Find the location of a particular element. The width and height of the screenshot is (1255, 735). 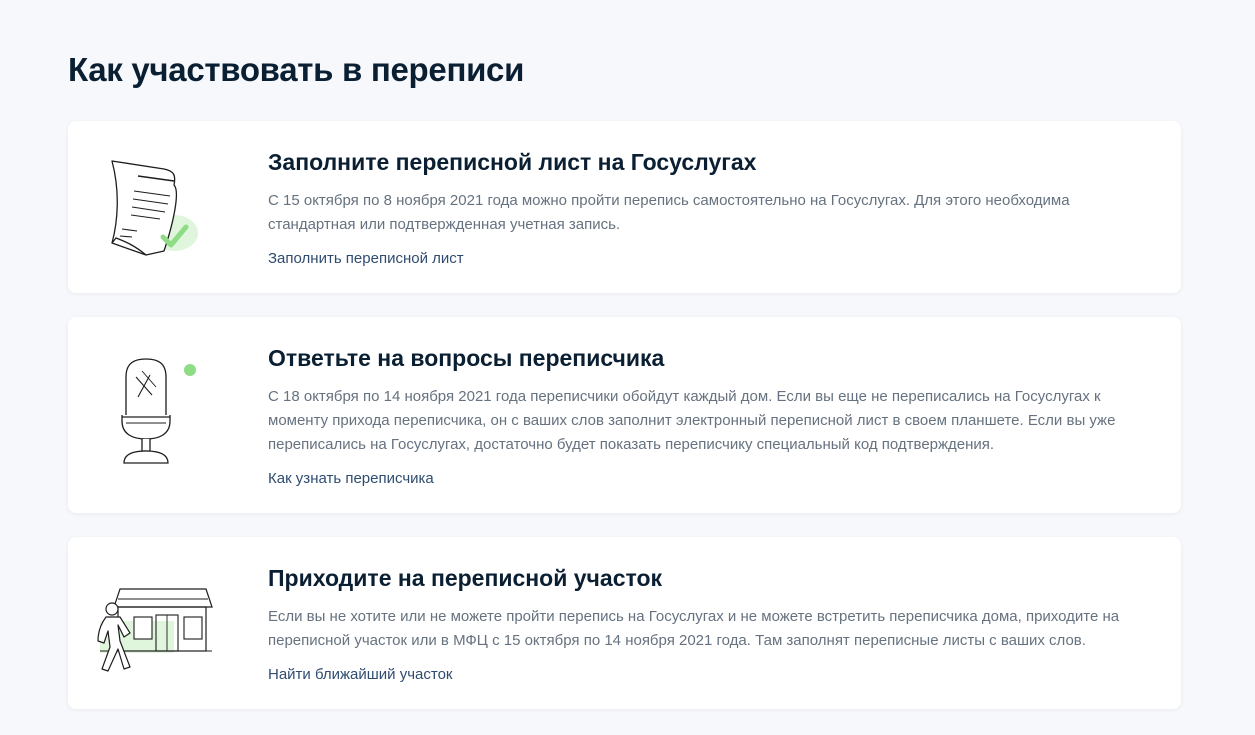

document-check-icon is located at coordinates (154, 208).